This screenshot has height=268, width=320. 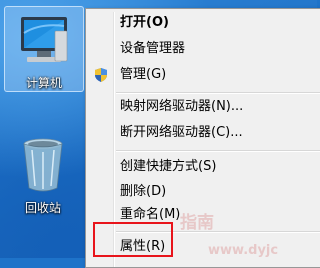 I want to click on desktop-icon-computer: 计算机, so click(x=44, y=49).